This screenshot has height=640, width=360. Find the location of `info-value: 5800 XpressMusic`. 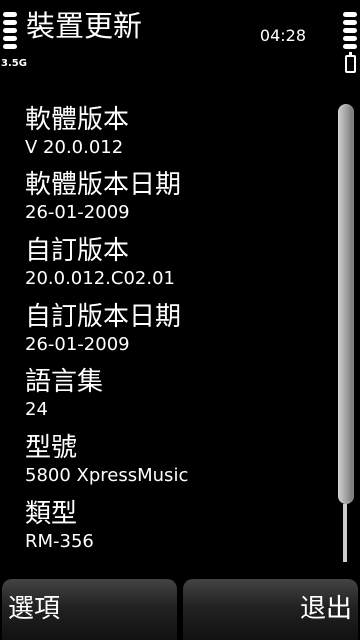

info-value: 5800 XpressMusic is located at coordinates (107, 475).